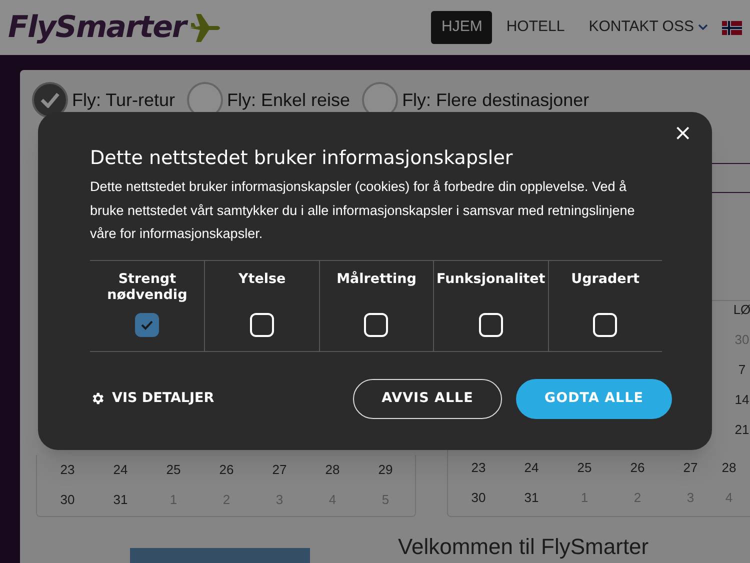  What do you see at coordinates (523, 547) in the screenshot?
I see `welcome-heading: Velkommen til FlySmarter` at bounding box center [523, 547].